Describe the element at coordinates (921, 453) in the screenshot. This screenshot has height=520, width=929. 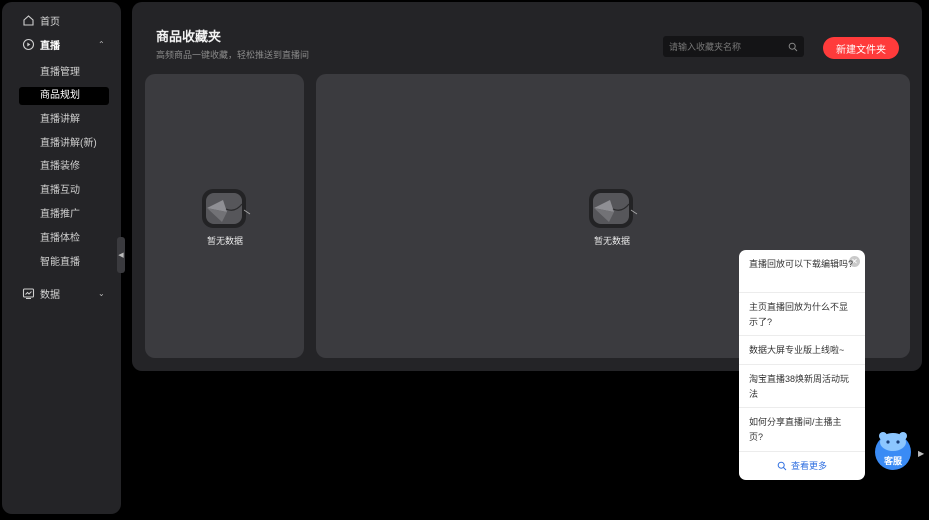
I see `caret-right-icon: ▶` at that location.